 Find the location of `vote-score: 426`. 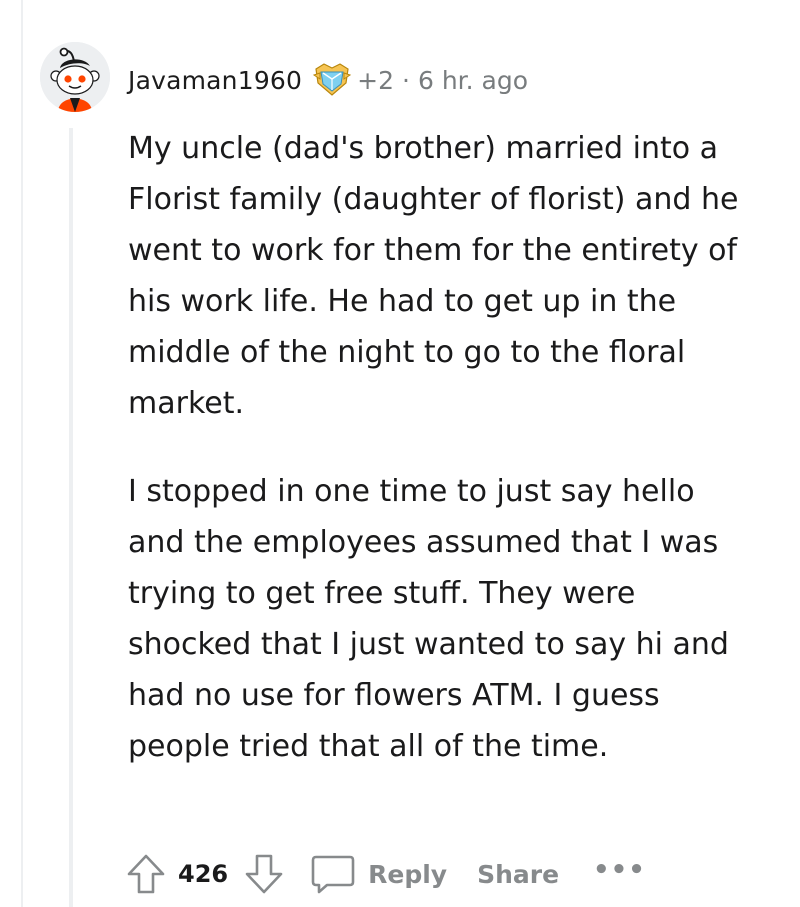

vote-score: 426 is located at coordinates (203, 874).